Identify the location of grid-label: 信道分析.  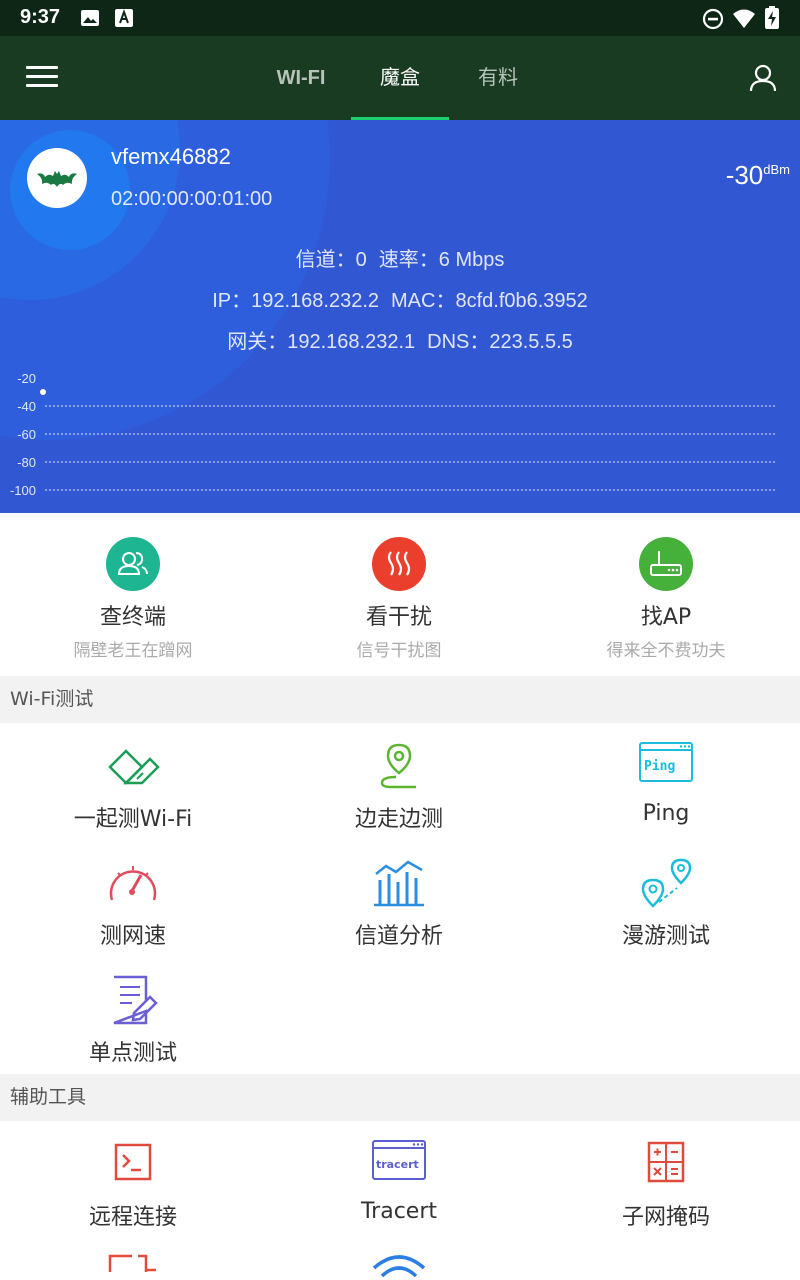
(398, 936).